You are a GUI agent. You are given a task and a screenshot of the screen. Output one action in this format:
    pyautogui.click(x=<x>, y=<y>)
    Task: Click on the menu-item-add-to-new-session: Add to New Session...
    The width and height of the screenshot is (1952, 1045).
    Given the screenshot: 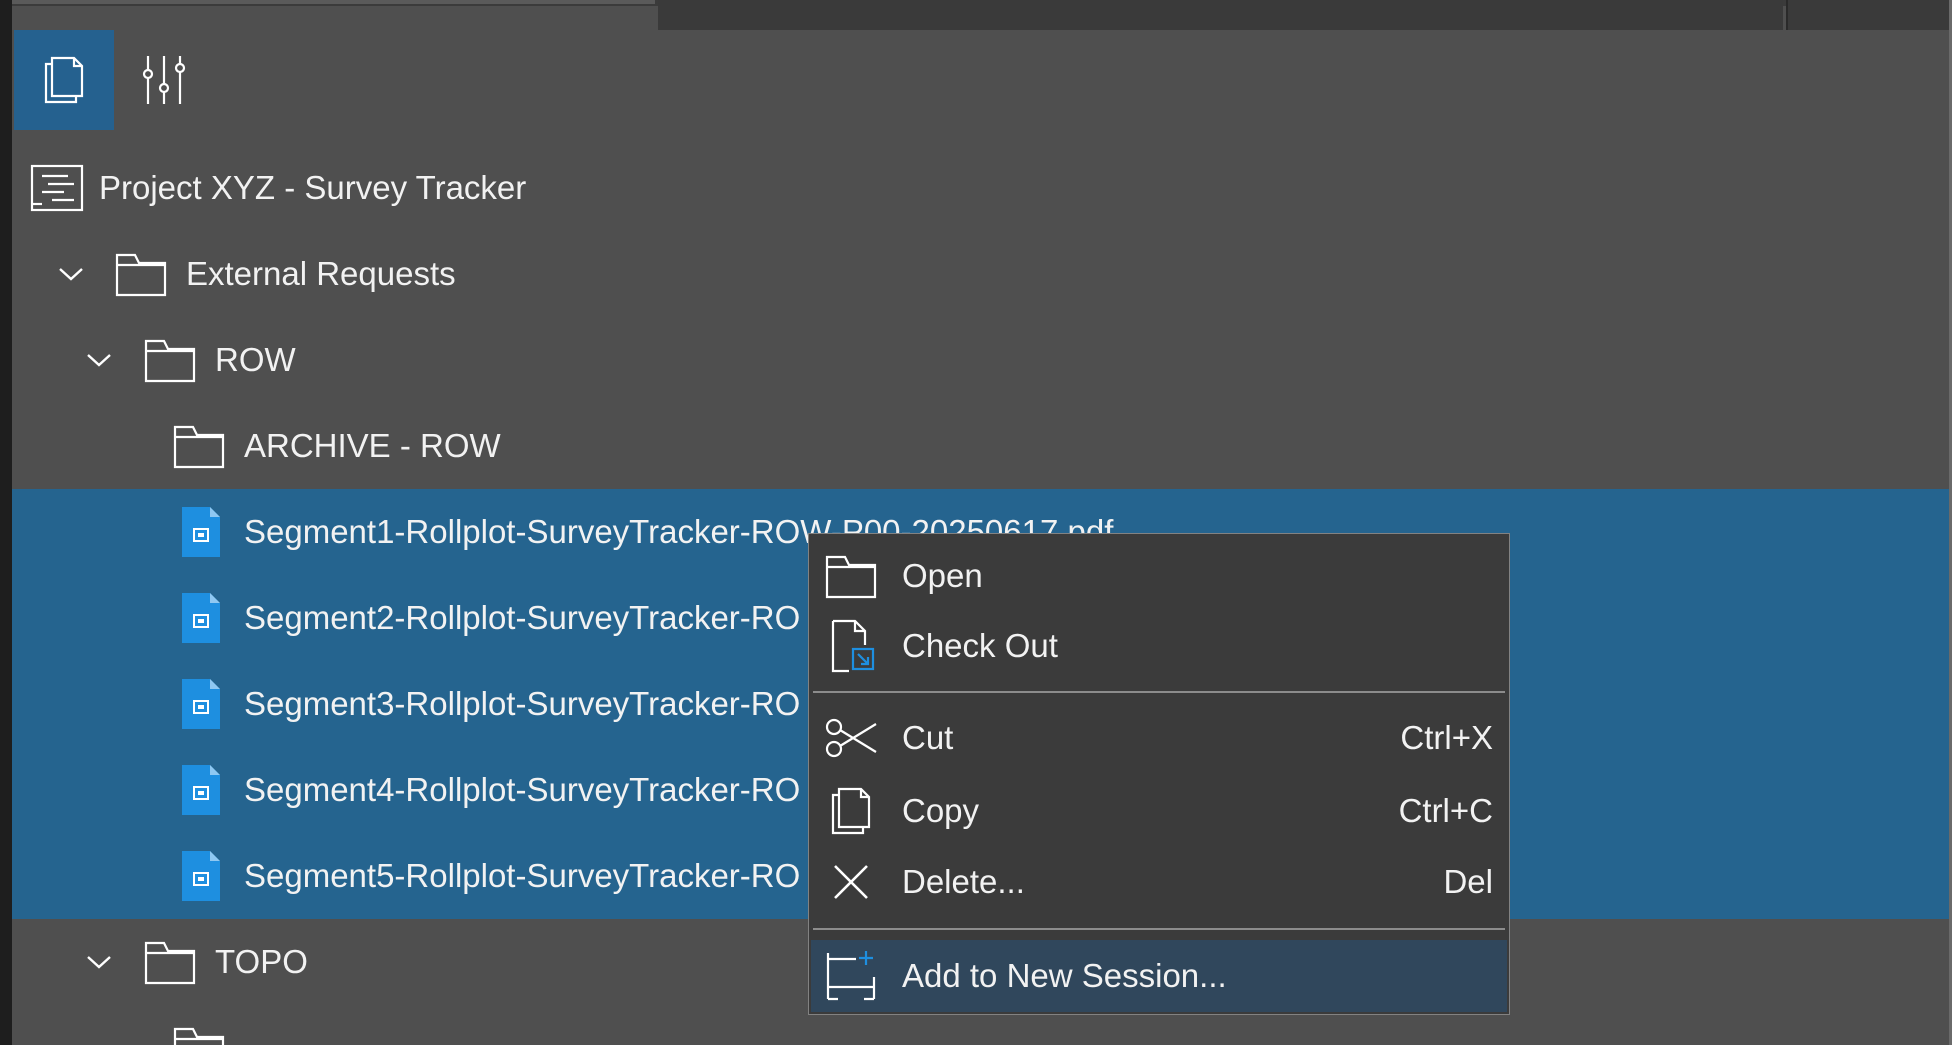 What is the action you would take?
    pyautogui.click(x=1159, y=976)
    